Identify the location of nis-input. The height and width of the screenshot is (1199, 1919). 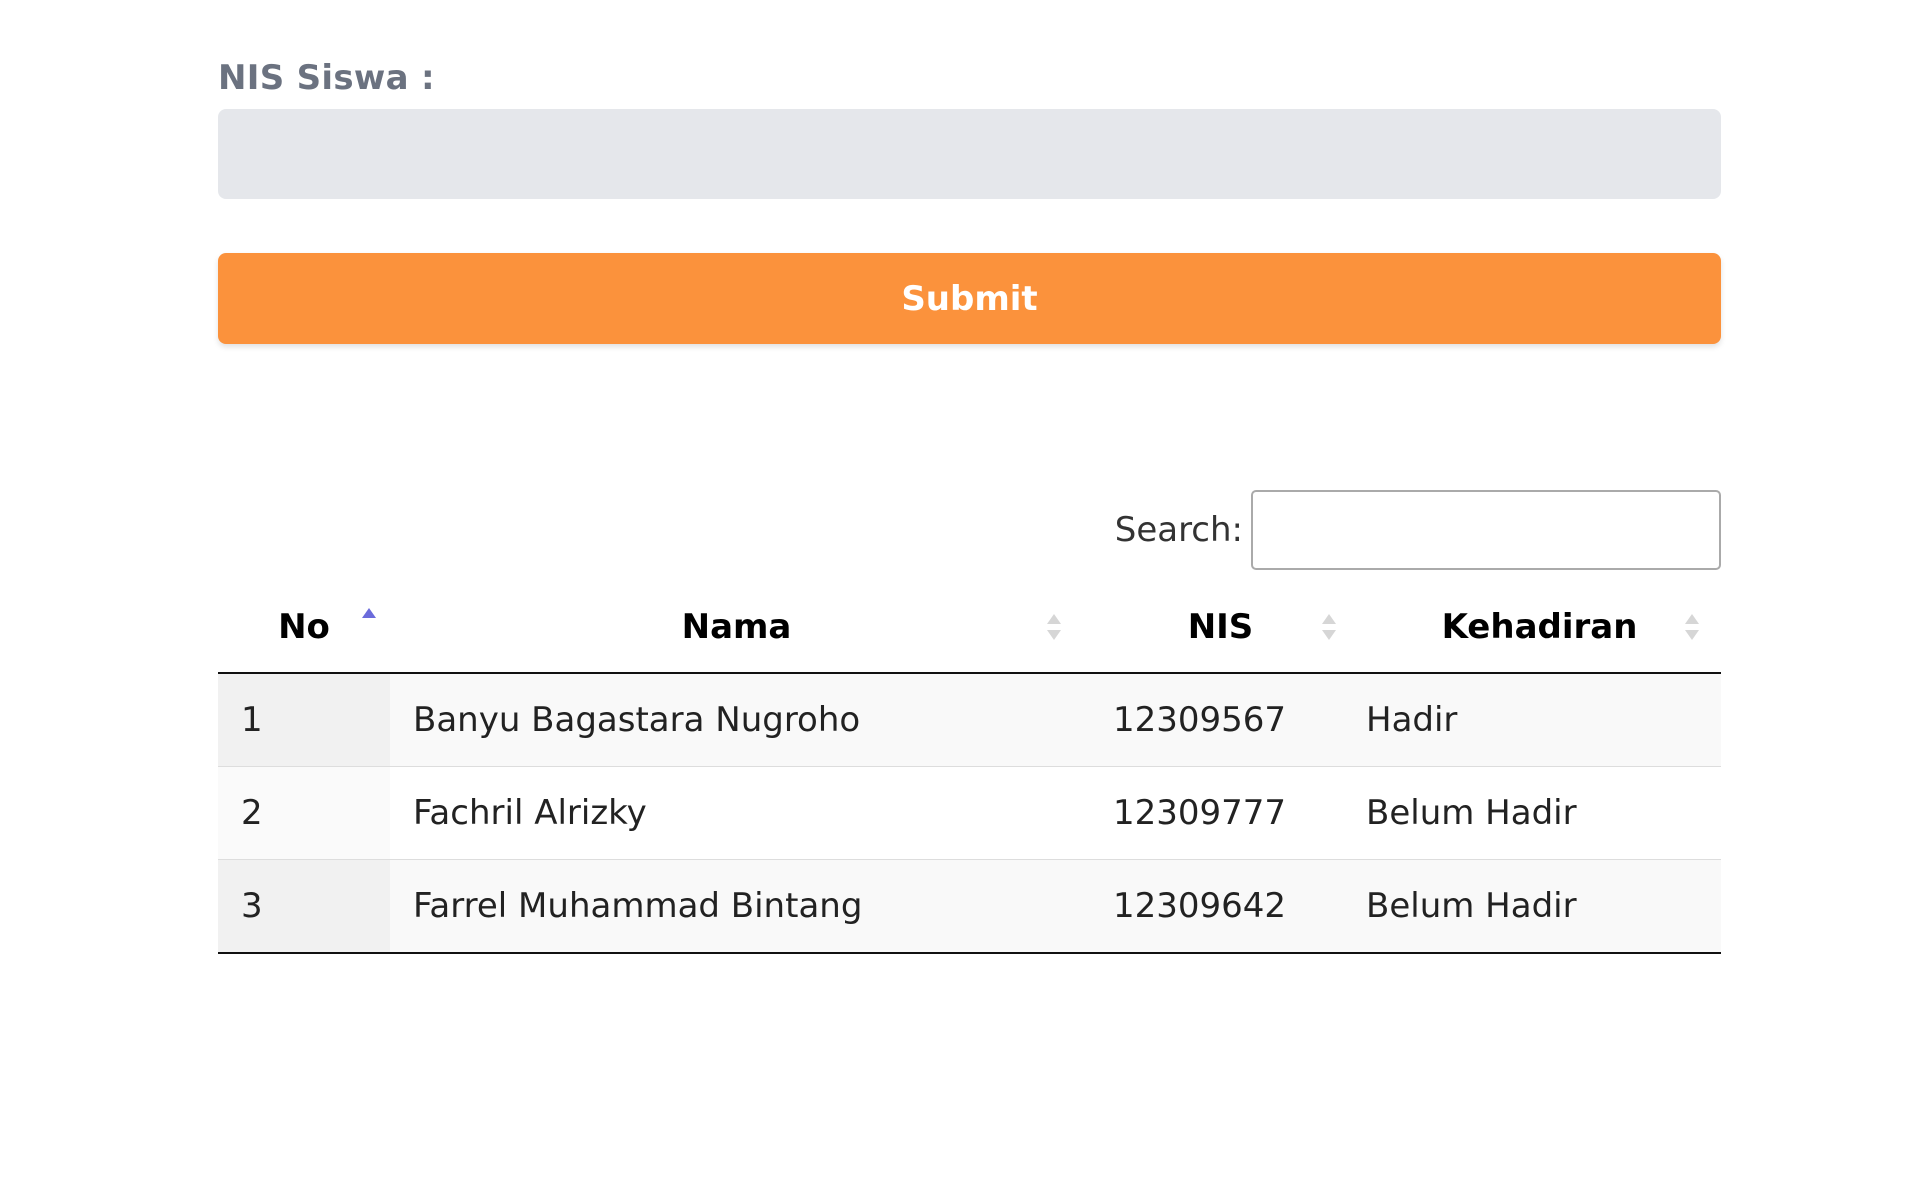
(969, 154).